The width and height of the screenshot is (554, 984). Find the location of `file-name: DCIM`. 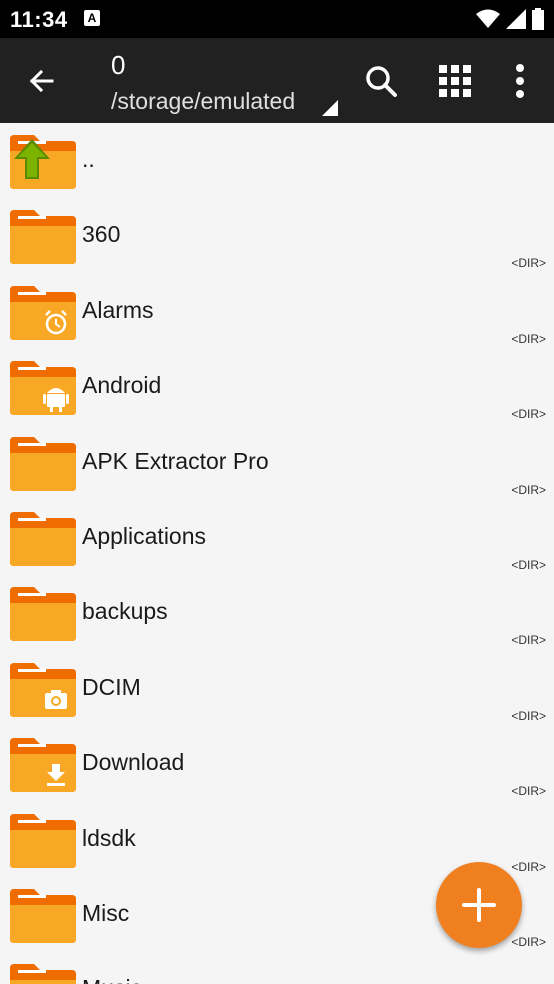

file-name: DCIM is located at coordinates (111, 686).